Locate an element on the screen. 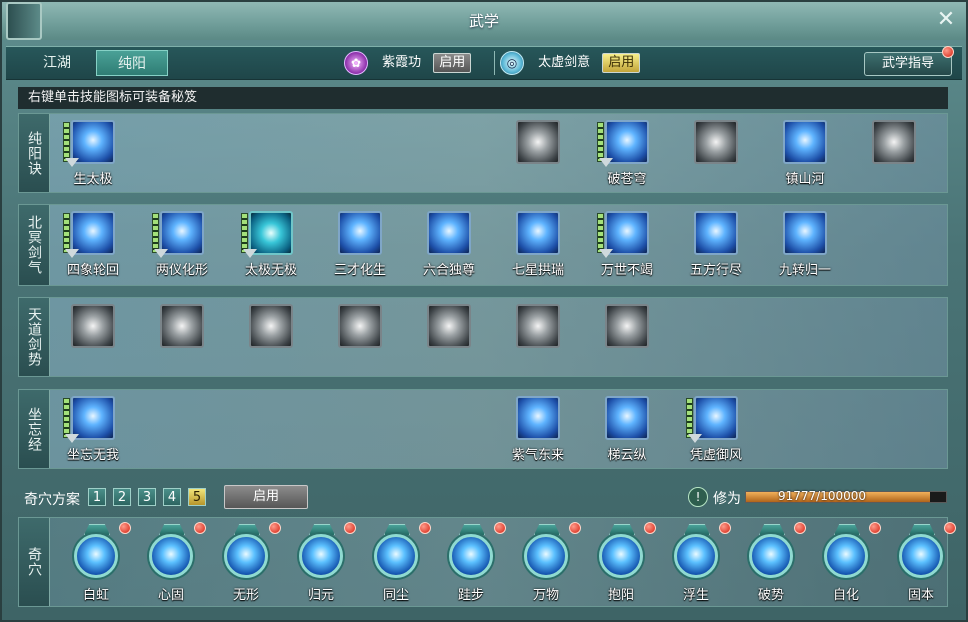 The height and width of the screenshot is (622, 968). leap-icon is located at coordinates (627, 418).